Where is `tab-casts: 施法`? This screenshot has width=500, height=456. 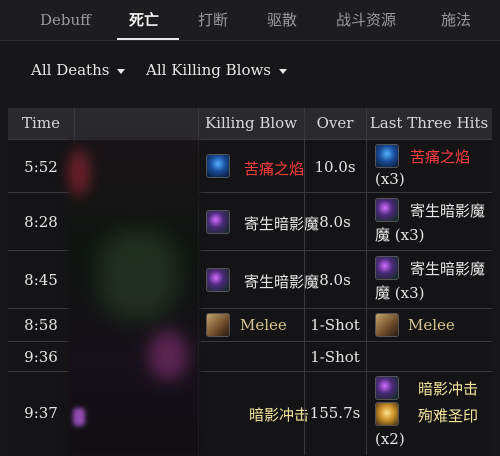 tab-casts: 施法 is located at coordinates (456, 20).